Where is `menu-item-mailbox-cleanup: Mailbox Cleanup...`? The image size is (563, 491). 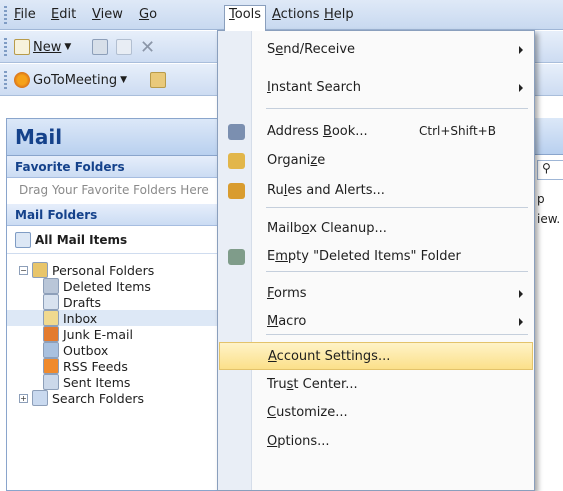 menu-item-mailbox-cleanup: Mailbox Cleanup... is located at coordinates (376, 229).